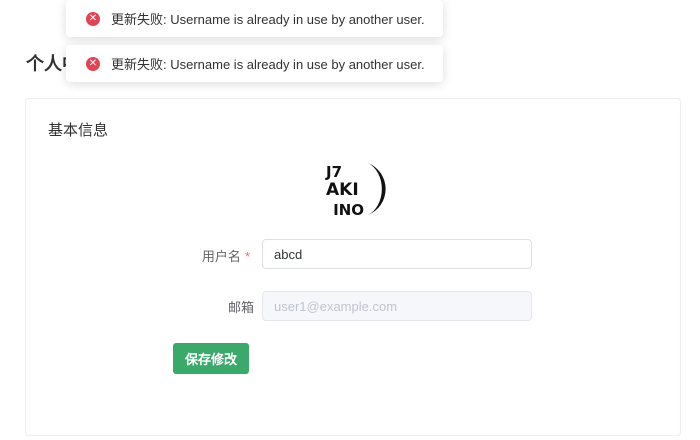  What do you see at coordinates (211, 358) in the screenshot?
I see `save-button: 保存修改` at bounding box center [211, 358].